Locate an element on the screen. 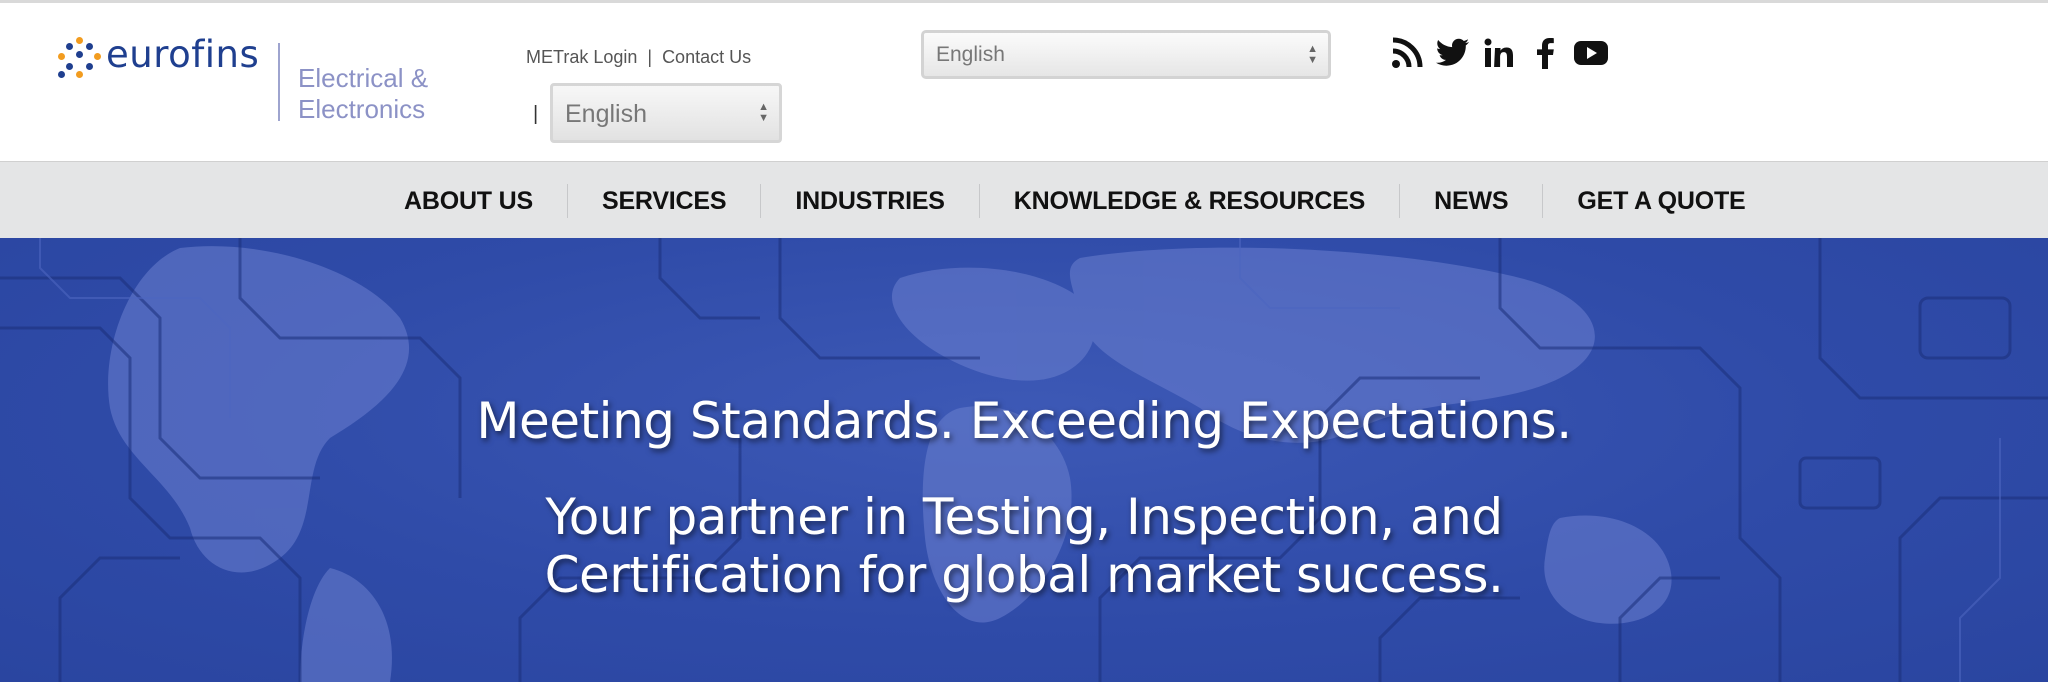 This screenshot has height=682, width=2048. language-select-small: English ▲ ▼ is located at coordinates (666, 113).